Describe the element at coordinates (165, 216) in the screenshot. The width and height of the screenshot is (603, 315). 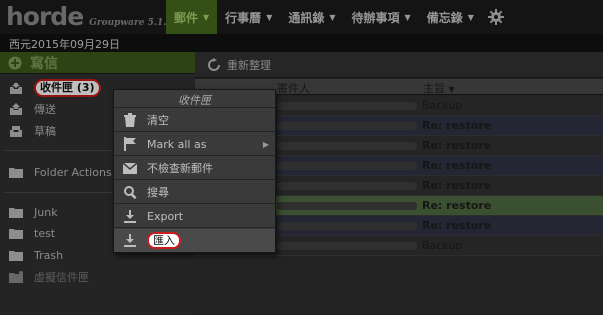
I see `menu-item-label: Export` at that location.